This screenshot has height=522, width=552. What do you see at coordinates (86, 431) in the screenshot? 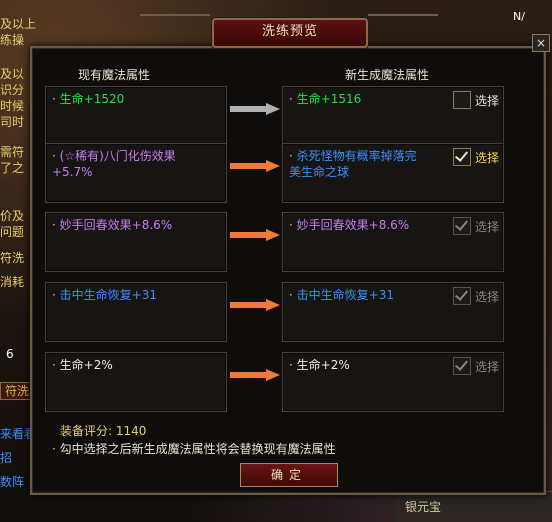
I see `rating-label: 装备评分:` at bounding box center [86, 431].